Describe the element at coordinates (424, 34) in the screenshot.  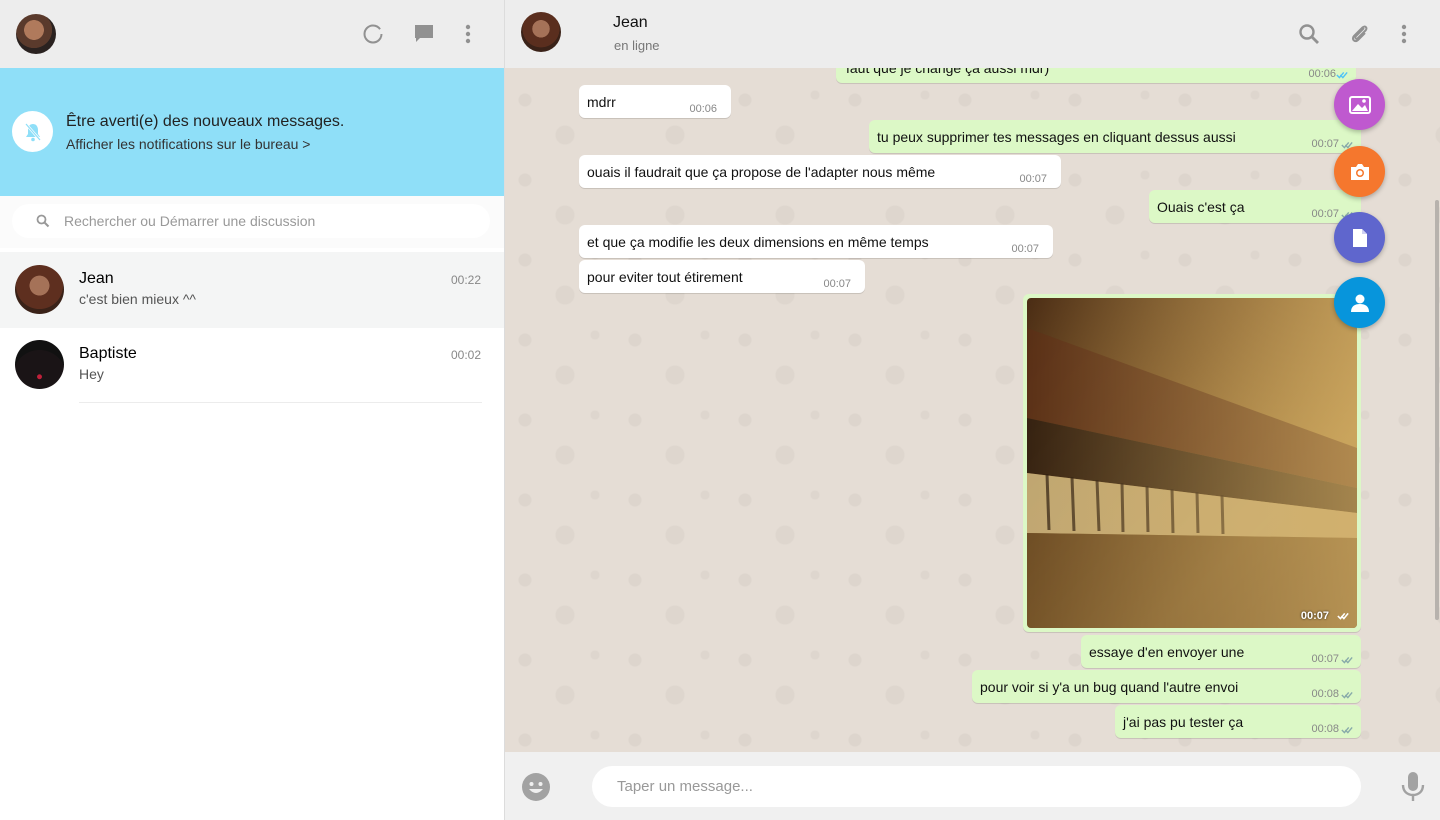
I see `new-chat-icon` at that location.